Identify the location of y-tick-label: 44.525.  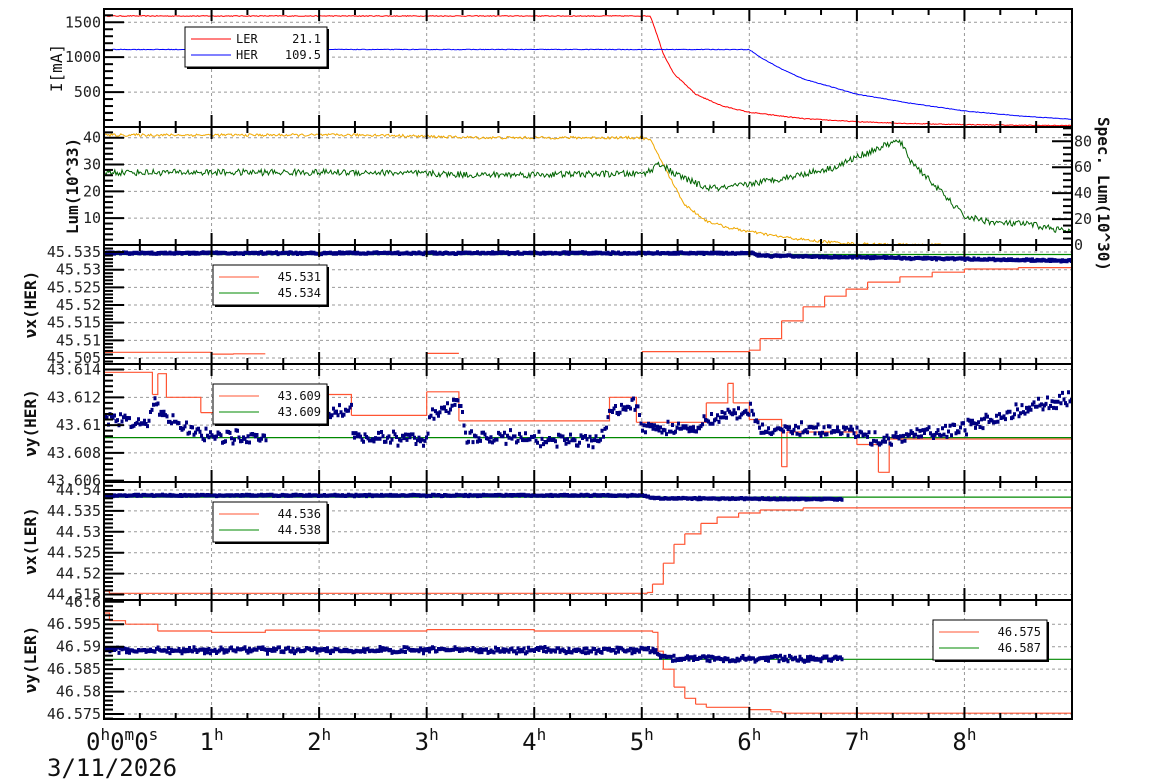
(74, 553).